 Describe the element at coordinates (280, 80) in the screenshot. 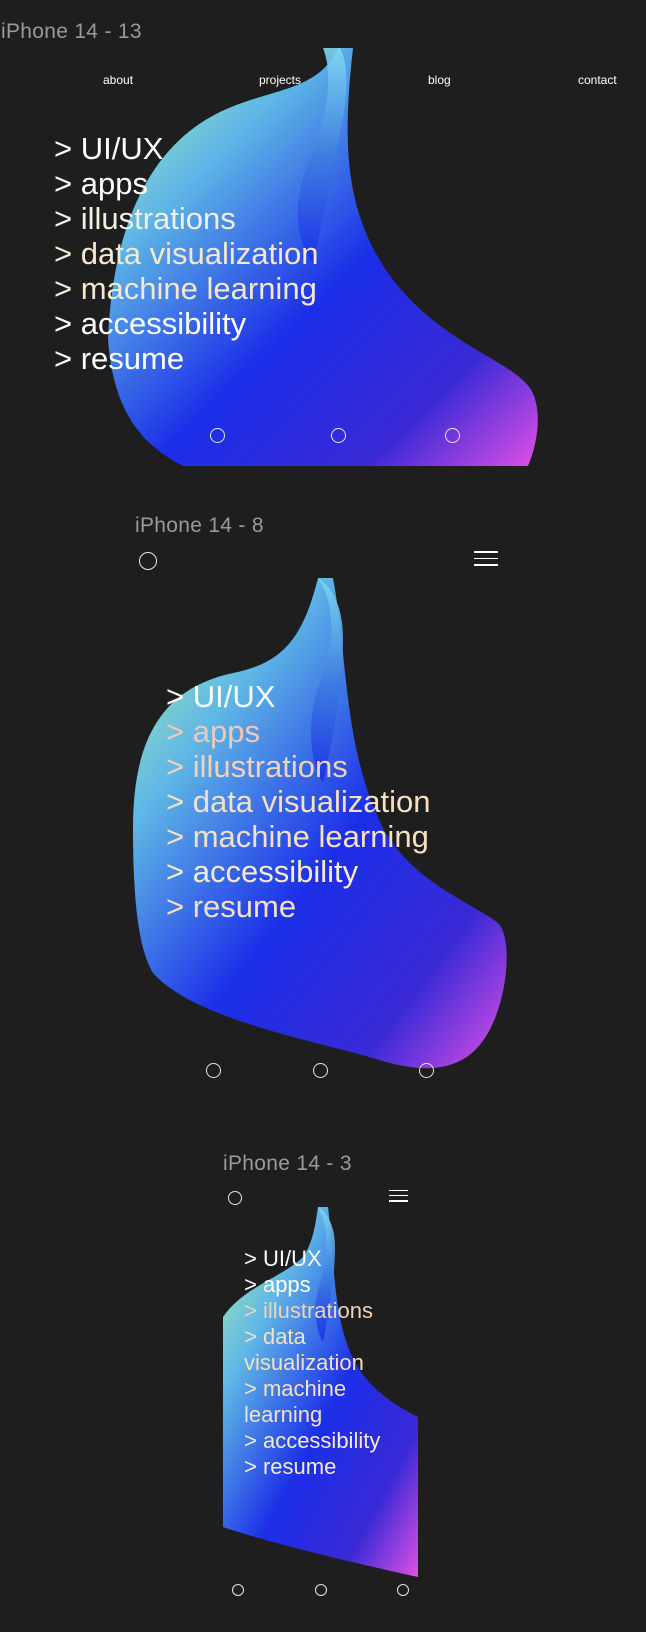

I see `nav-projects-link: projects` at that location.